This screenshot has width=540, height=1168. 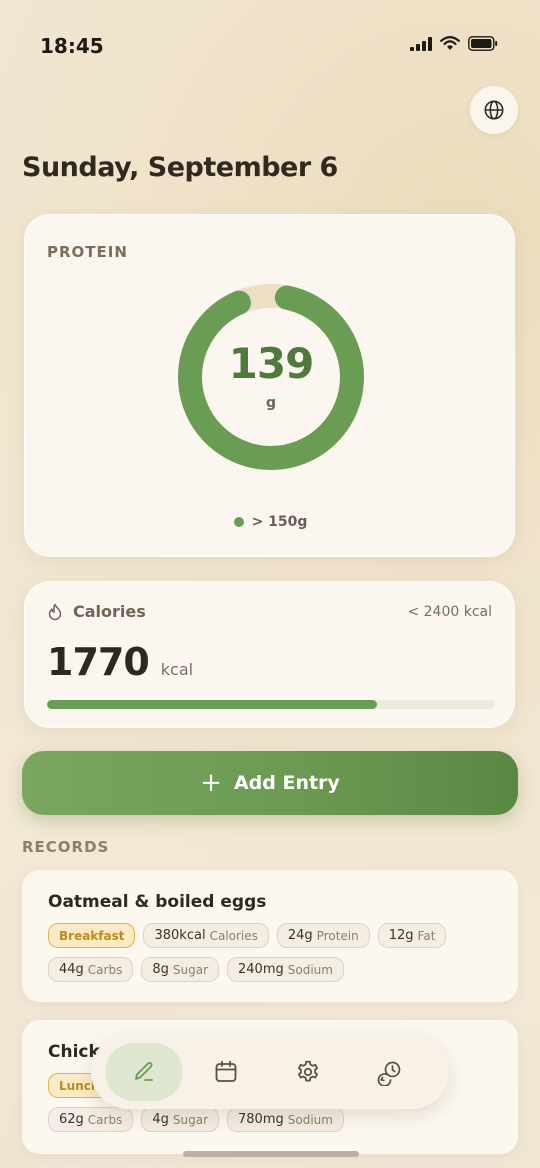 What do you see at coordinates (238, 522) in the screenshot?
I see `goal-dot` at bounding box center [238, 522].